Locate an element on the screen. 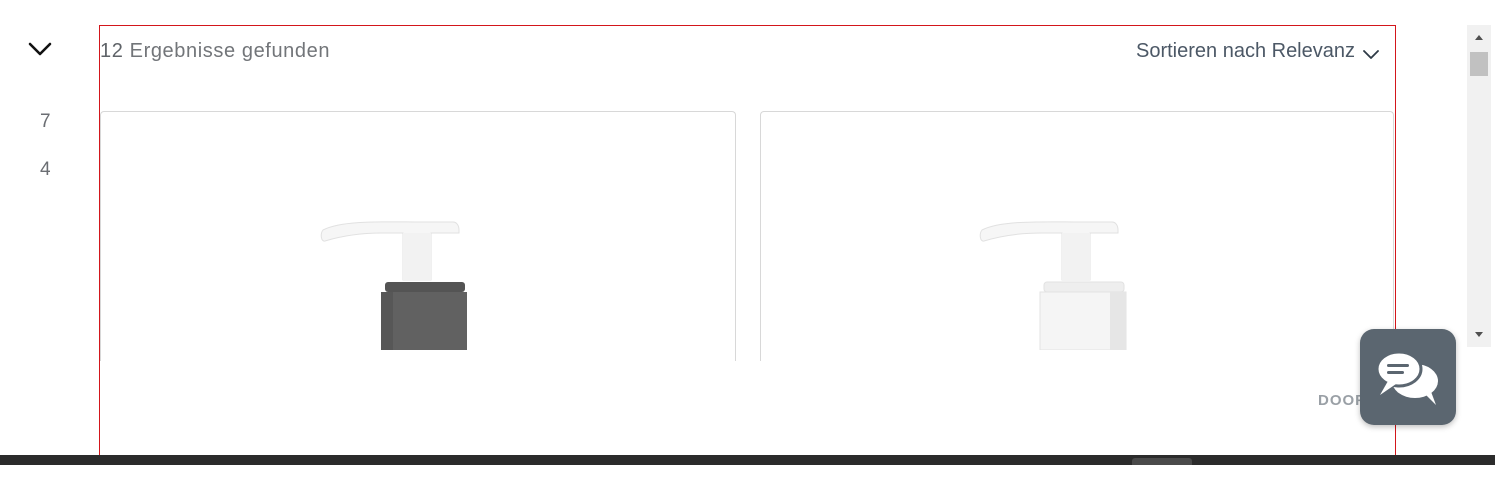  scroll-thumb is located at coordinates (1479, 64).